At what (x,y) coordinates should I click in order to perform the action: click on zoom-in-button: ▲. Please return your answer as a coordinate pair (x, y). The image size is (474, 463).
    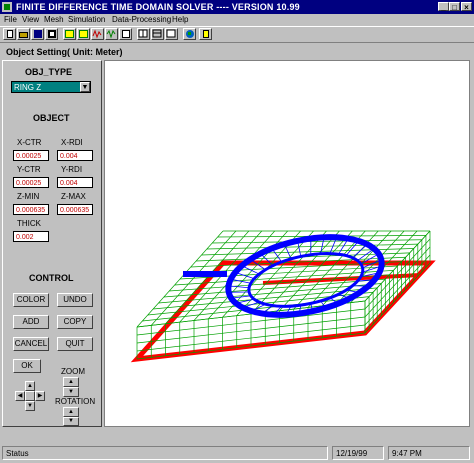
    Looking at the image, I should click on (71, 382).